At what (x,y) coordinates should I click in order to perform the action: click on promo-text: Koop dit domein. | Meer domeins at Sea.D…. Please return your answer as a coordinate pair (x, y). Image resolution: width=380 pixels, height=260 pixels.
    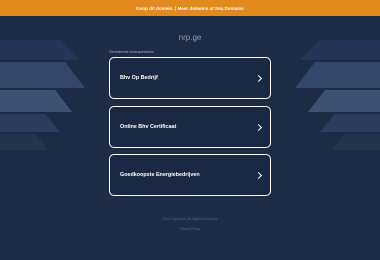
    Looking at the image, I should click on (190, 8).